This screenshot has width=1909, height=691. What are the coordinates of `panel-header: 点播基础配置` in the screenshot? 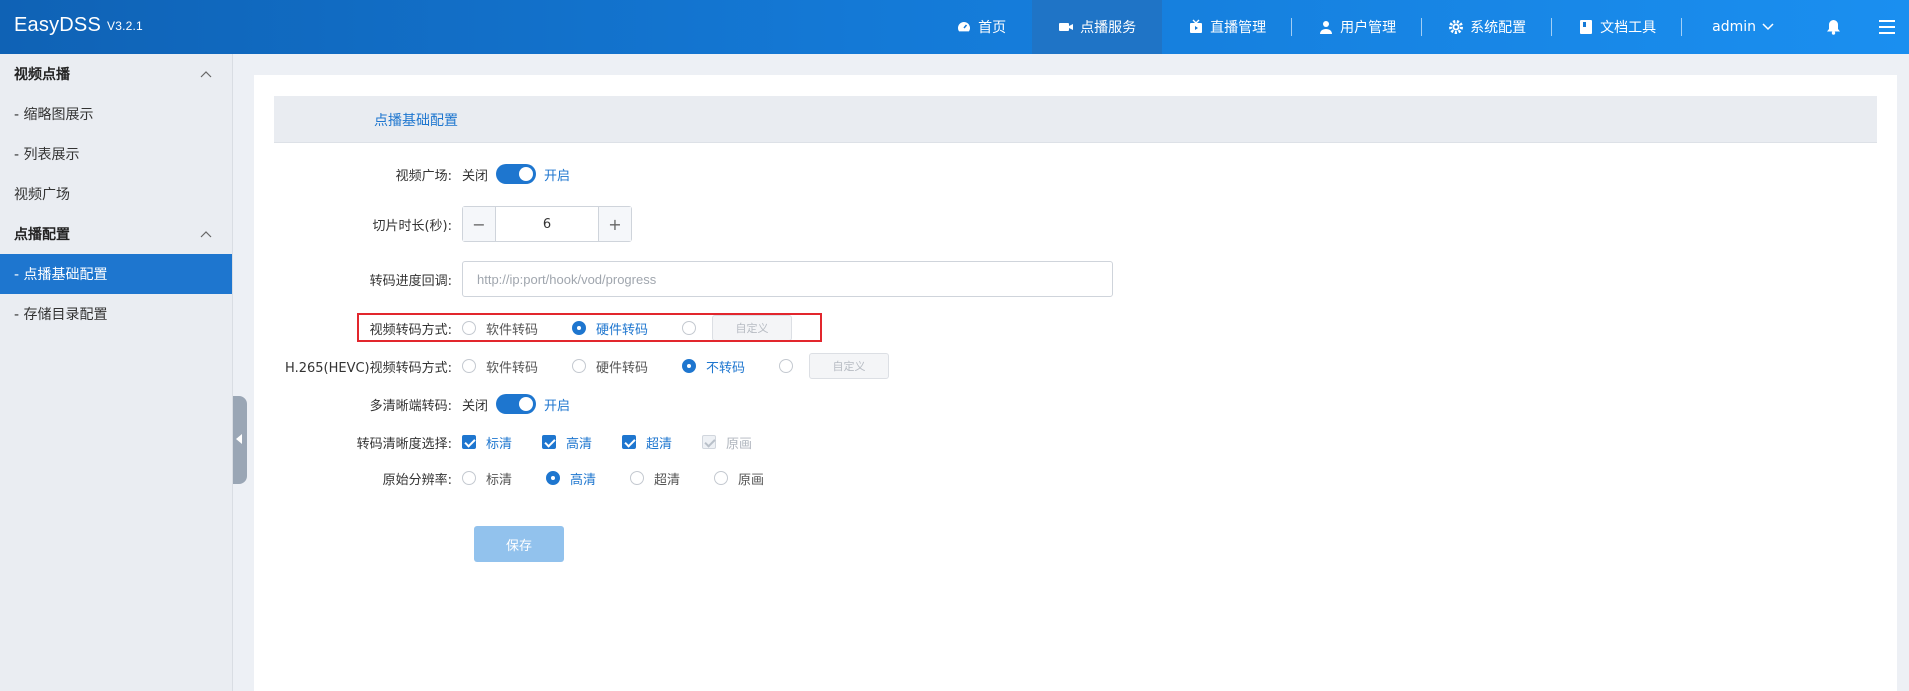 It's located at (1075, 119).